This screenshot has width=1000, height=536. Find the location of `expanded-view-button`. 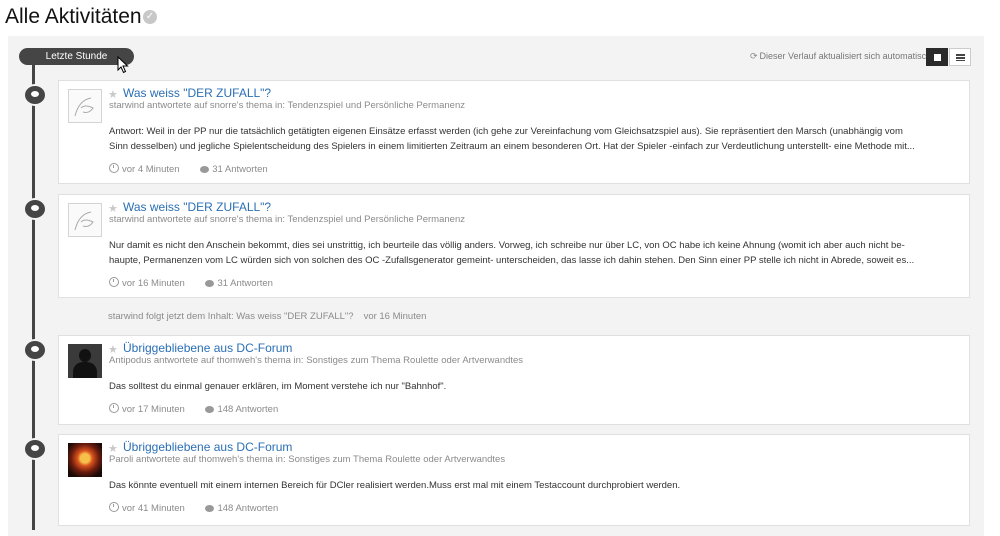

expanded-view-button is located at coordinates (937, 57).